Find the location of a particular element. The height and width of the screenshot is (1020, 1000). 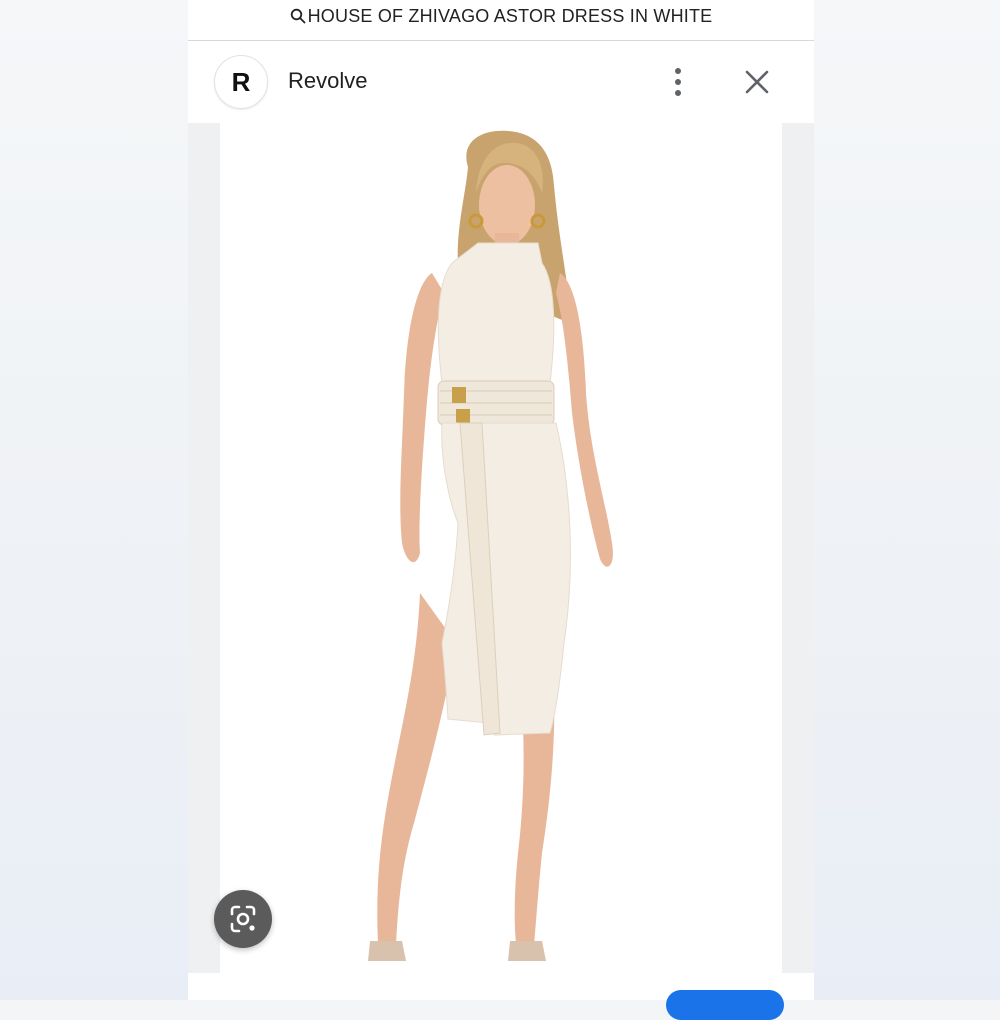

close-icon is located at coordinates (757, 82).